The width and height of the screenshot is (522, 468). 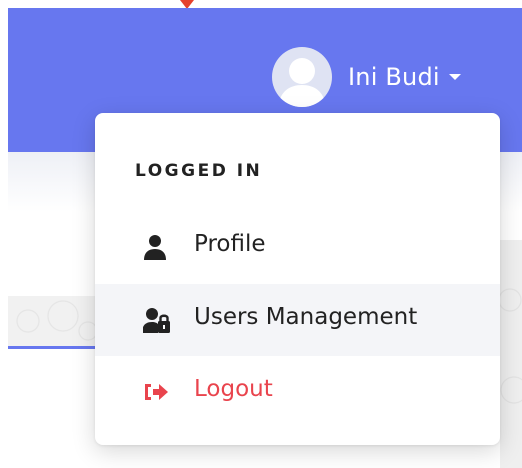 What do you see at coordinates (230, 244) in the screenshot?
I see `menu-item-label: Profile` at bounding box center [230, 244].